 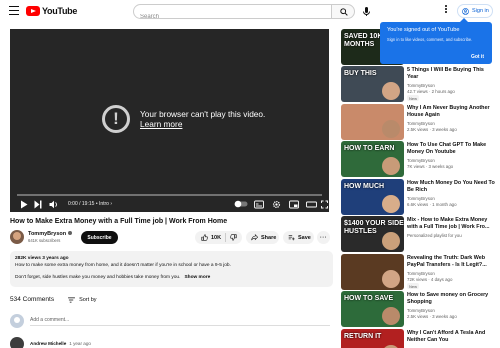 I want to click on sign-in-label: Sign in, so click(x=480, y=11).